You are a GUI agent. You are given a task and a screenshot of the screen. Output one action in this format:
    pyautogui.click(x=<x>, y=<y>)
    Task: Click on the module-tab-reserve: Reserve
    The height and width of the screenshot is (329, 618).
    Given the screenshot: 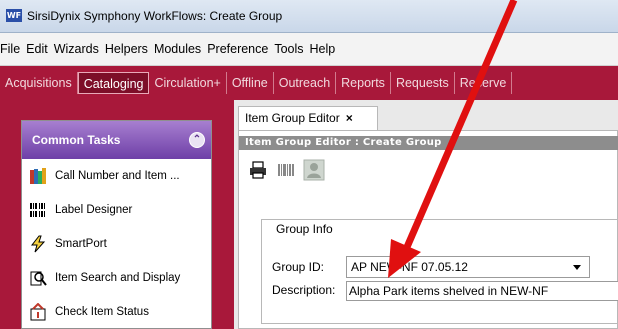 What is the action you would take?
    pyautogui.click(x=484, y=83)
    